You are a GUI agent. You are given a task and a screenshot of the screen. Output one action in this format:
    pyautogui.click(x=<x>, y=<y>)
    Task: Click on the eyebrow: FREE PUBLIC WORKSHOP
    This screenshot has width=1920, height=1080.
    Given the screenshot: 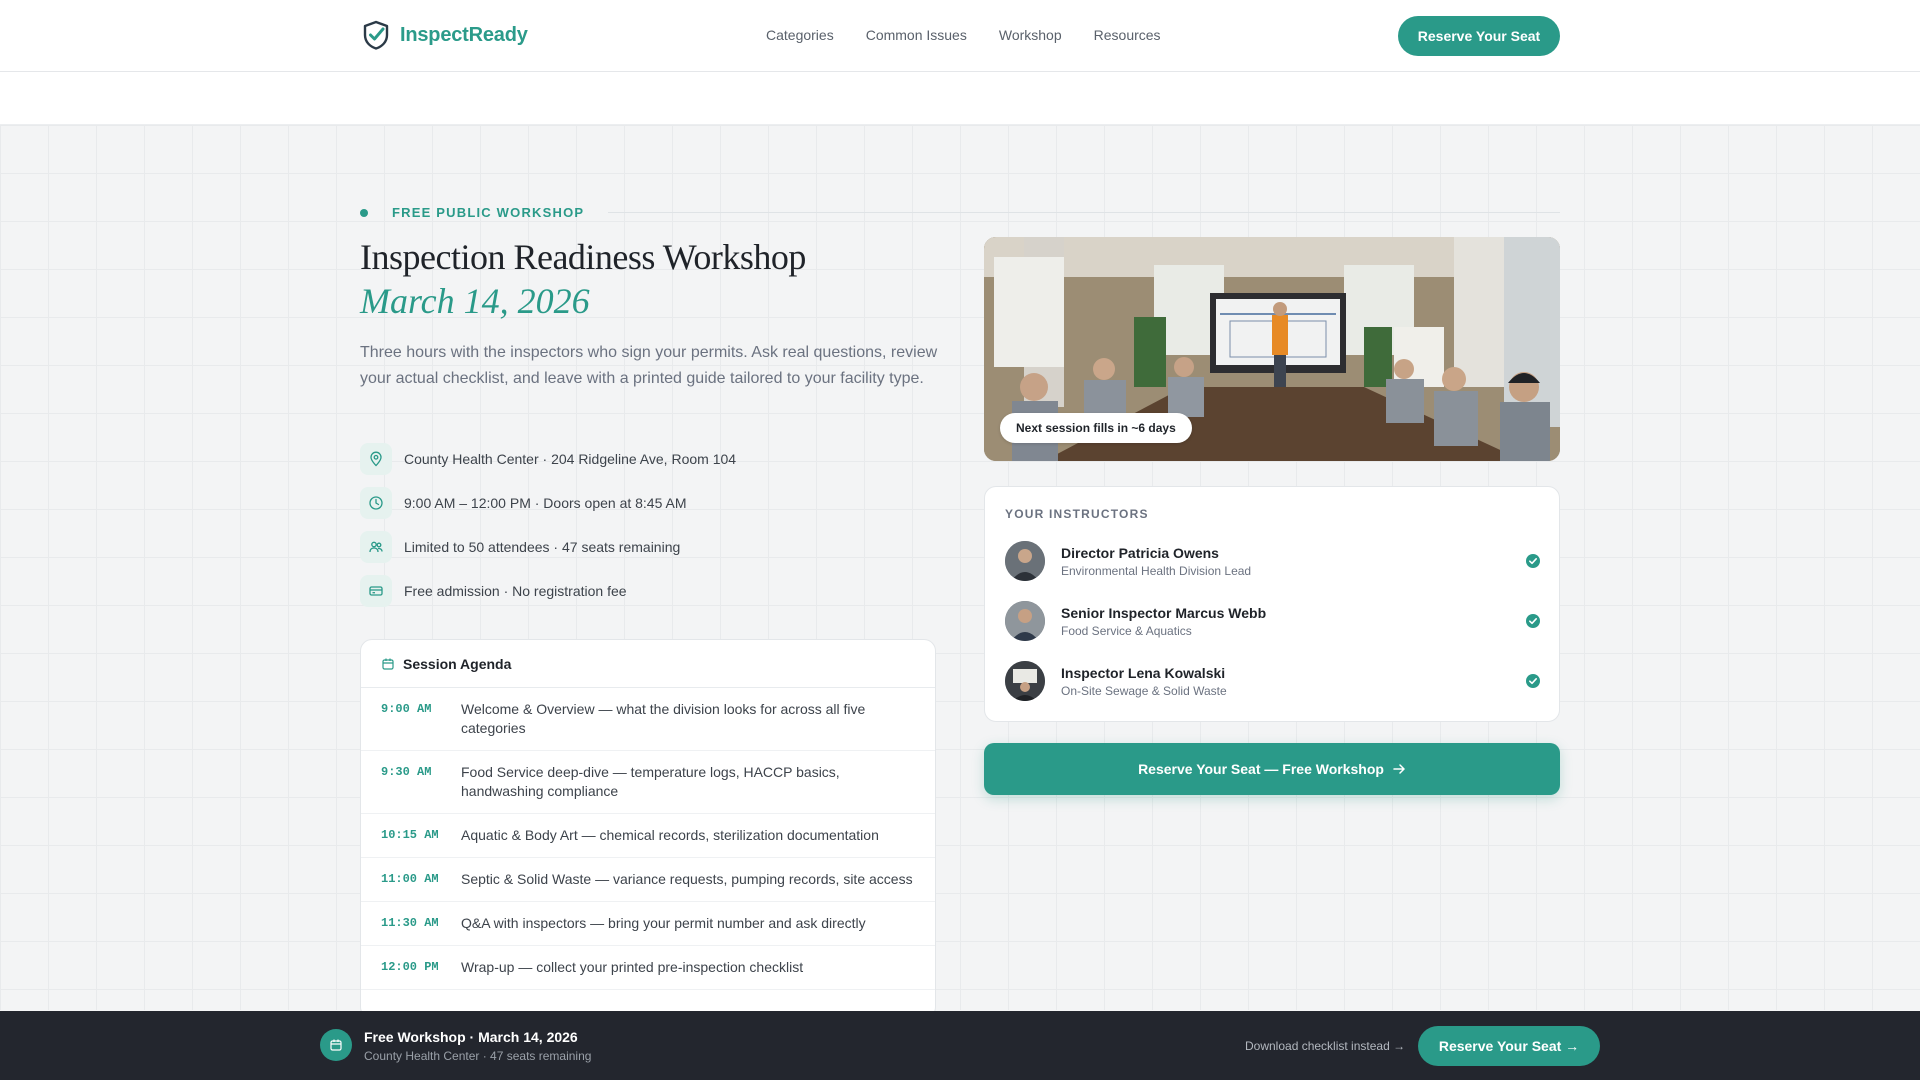 What is the action you would take?
    pyautogui.click(x=960, y=212)
    